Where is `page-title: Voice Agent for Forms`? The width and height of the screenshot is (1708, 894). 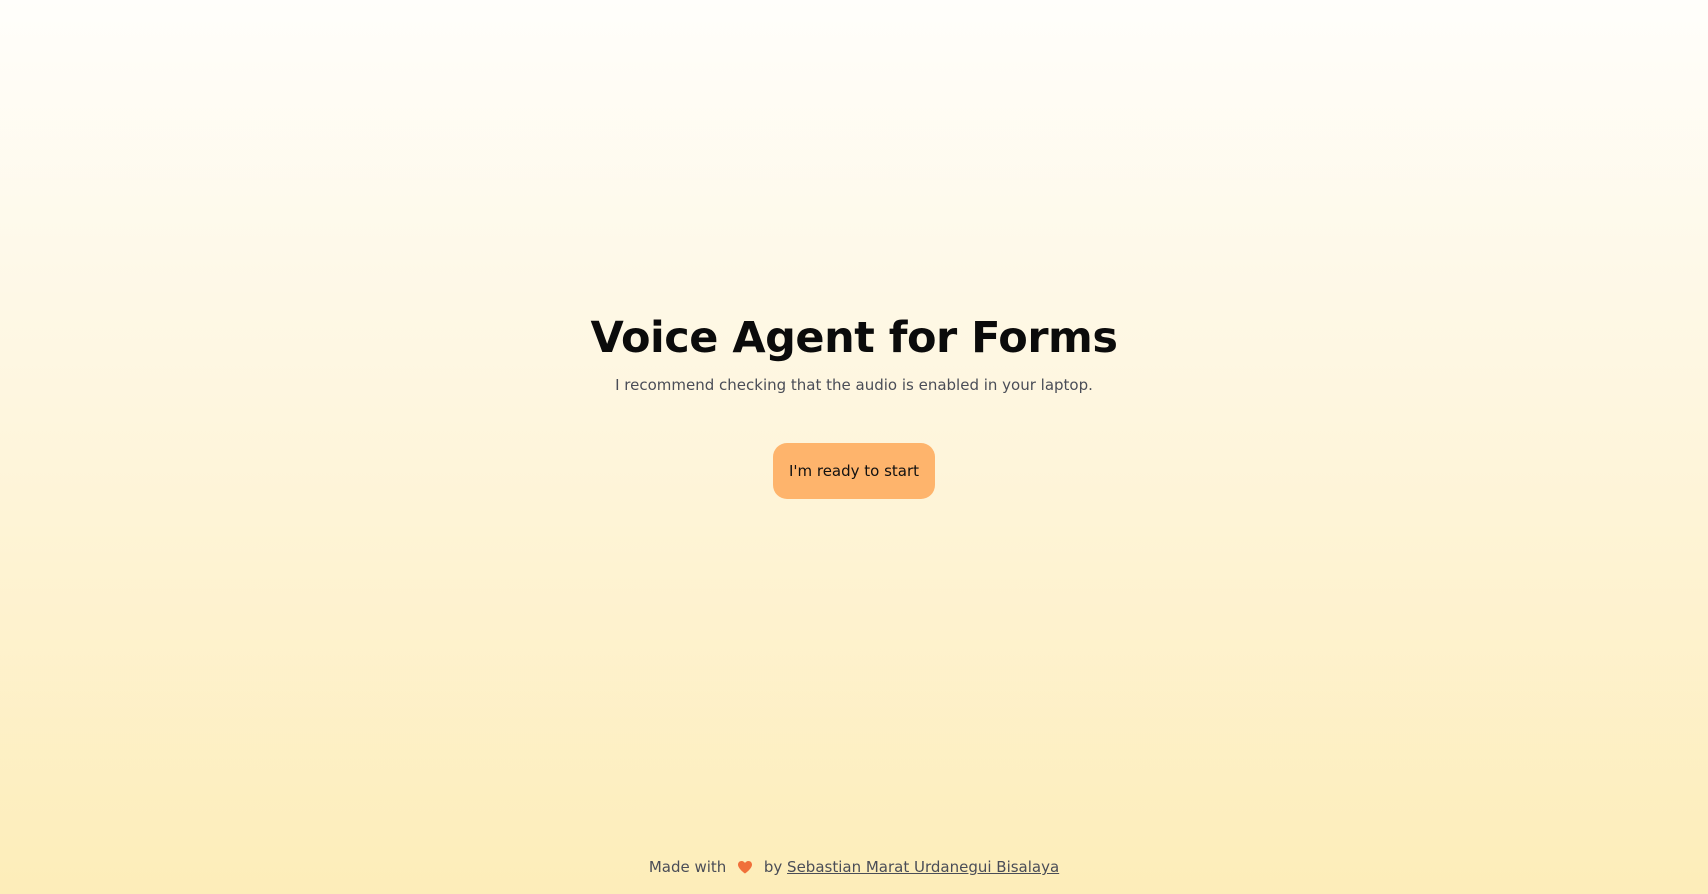
page-title: Voice Agent for Forms is located at coordinates (854, 338).